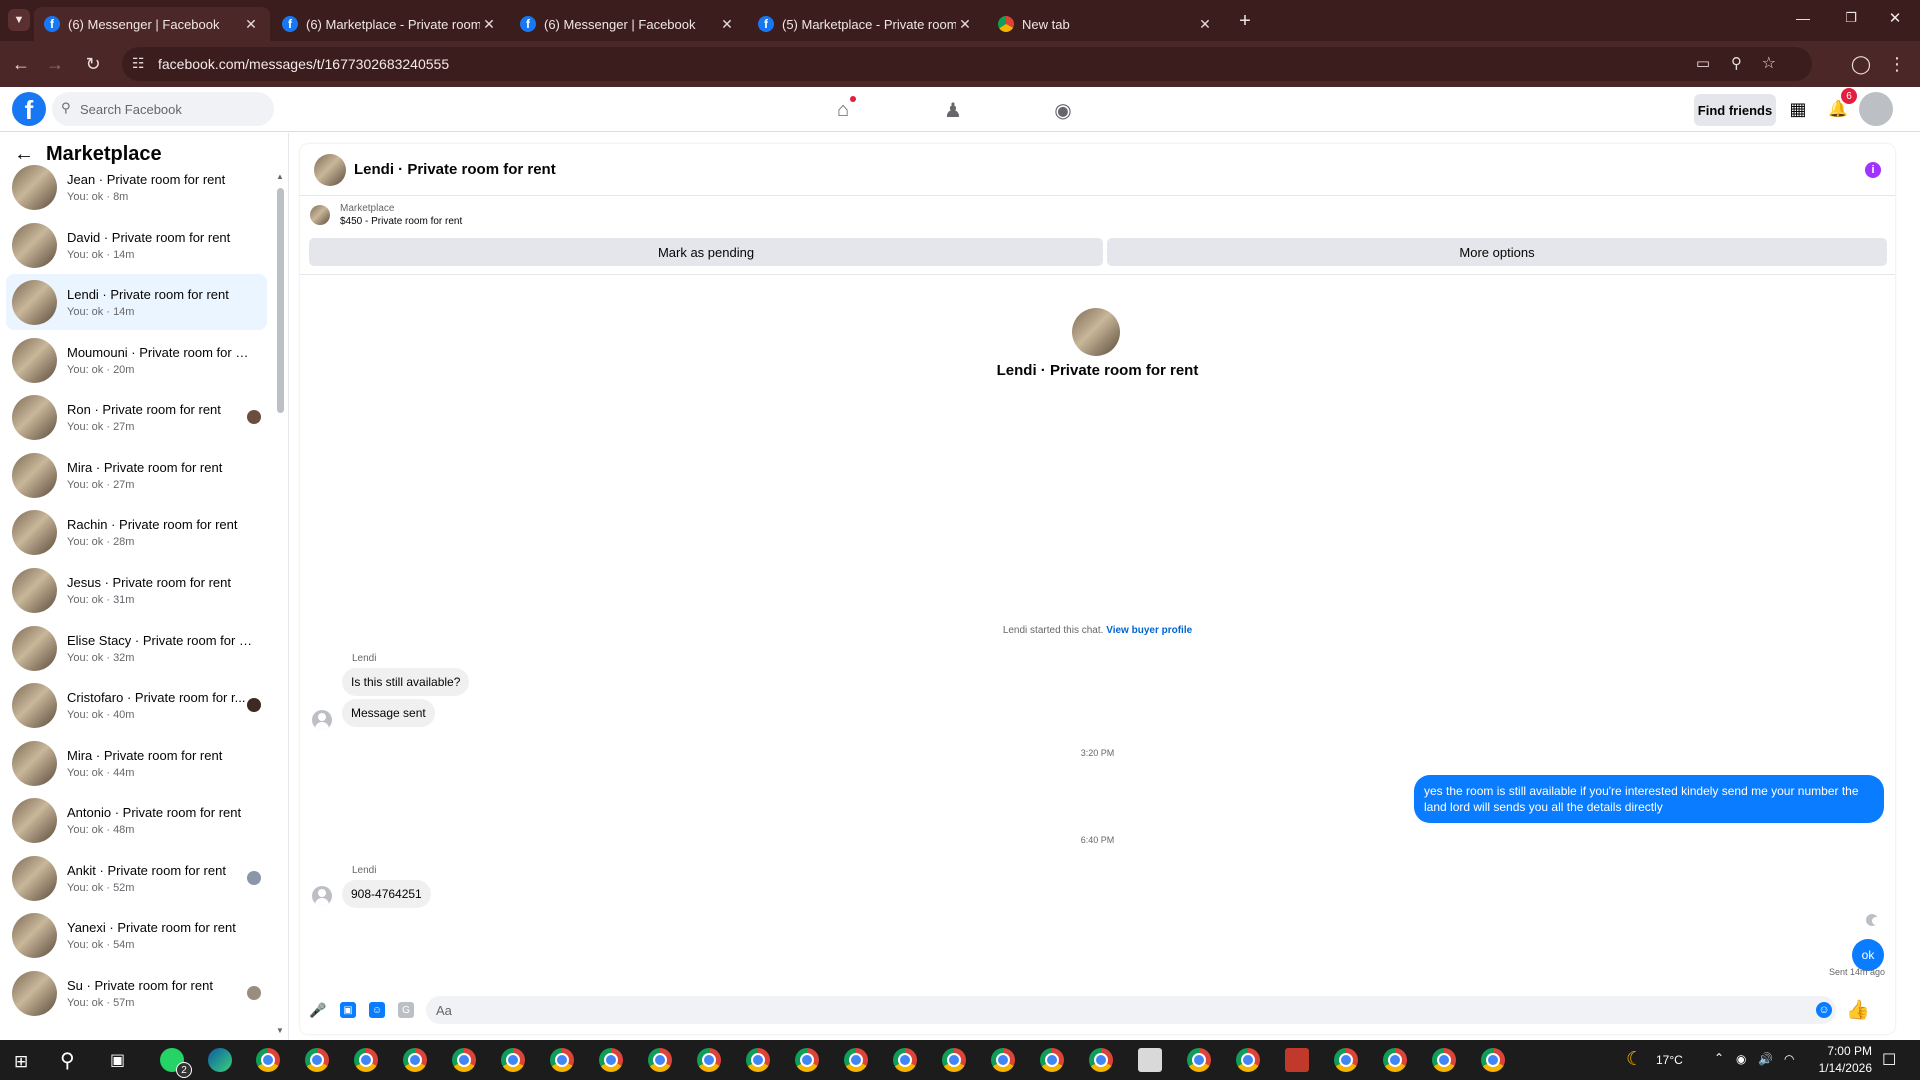 The width and height of the screenshot is (1920, 1080). What do you see at coordinates (628, 24) in the screenshot?
I see `browser-tab-3: f (6) Messenger | Facebook ✕` at bounding box center [628, 24].